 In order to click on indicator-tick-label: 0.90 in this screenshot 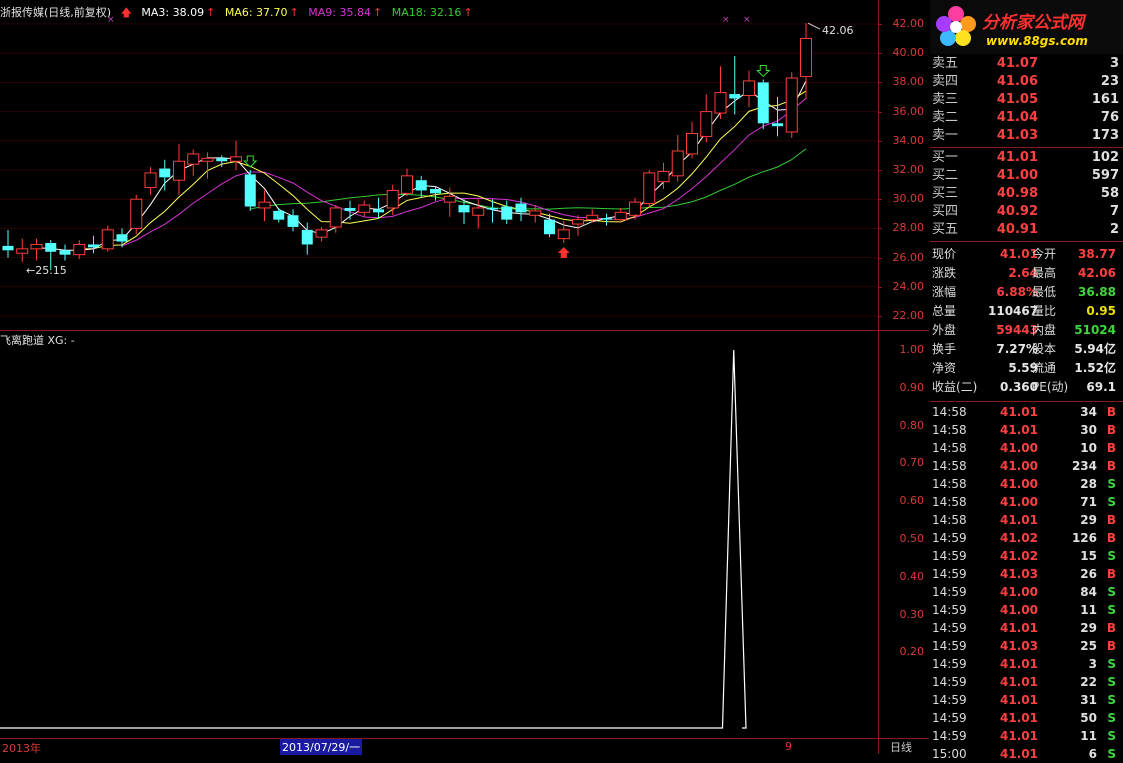, I will do `click(912, 387)`.